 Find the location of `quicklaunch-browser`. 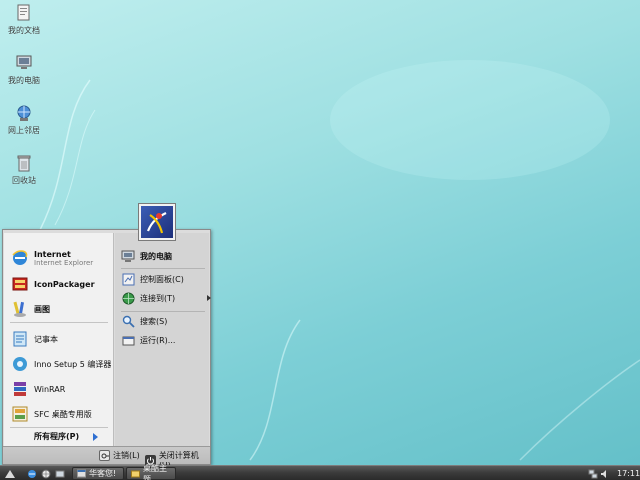

quicklaunch-browser is located at coordinates (45, 473).